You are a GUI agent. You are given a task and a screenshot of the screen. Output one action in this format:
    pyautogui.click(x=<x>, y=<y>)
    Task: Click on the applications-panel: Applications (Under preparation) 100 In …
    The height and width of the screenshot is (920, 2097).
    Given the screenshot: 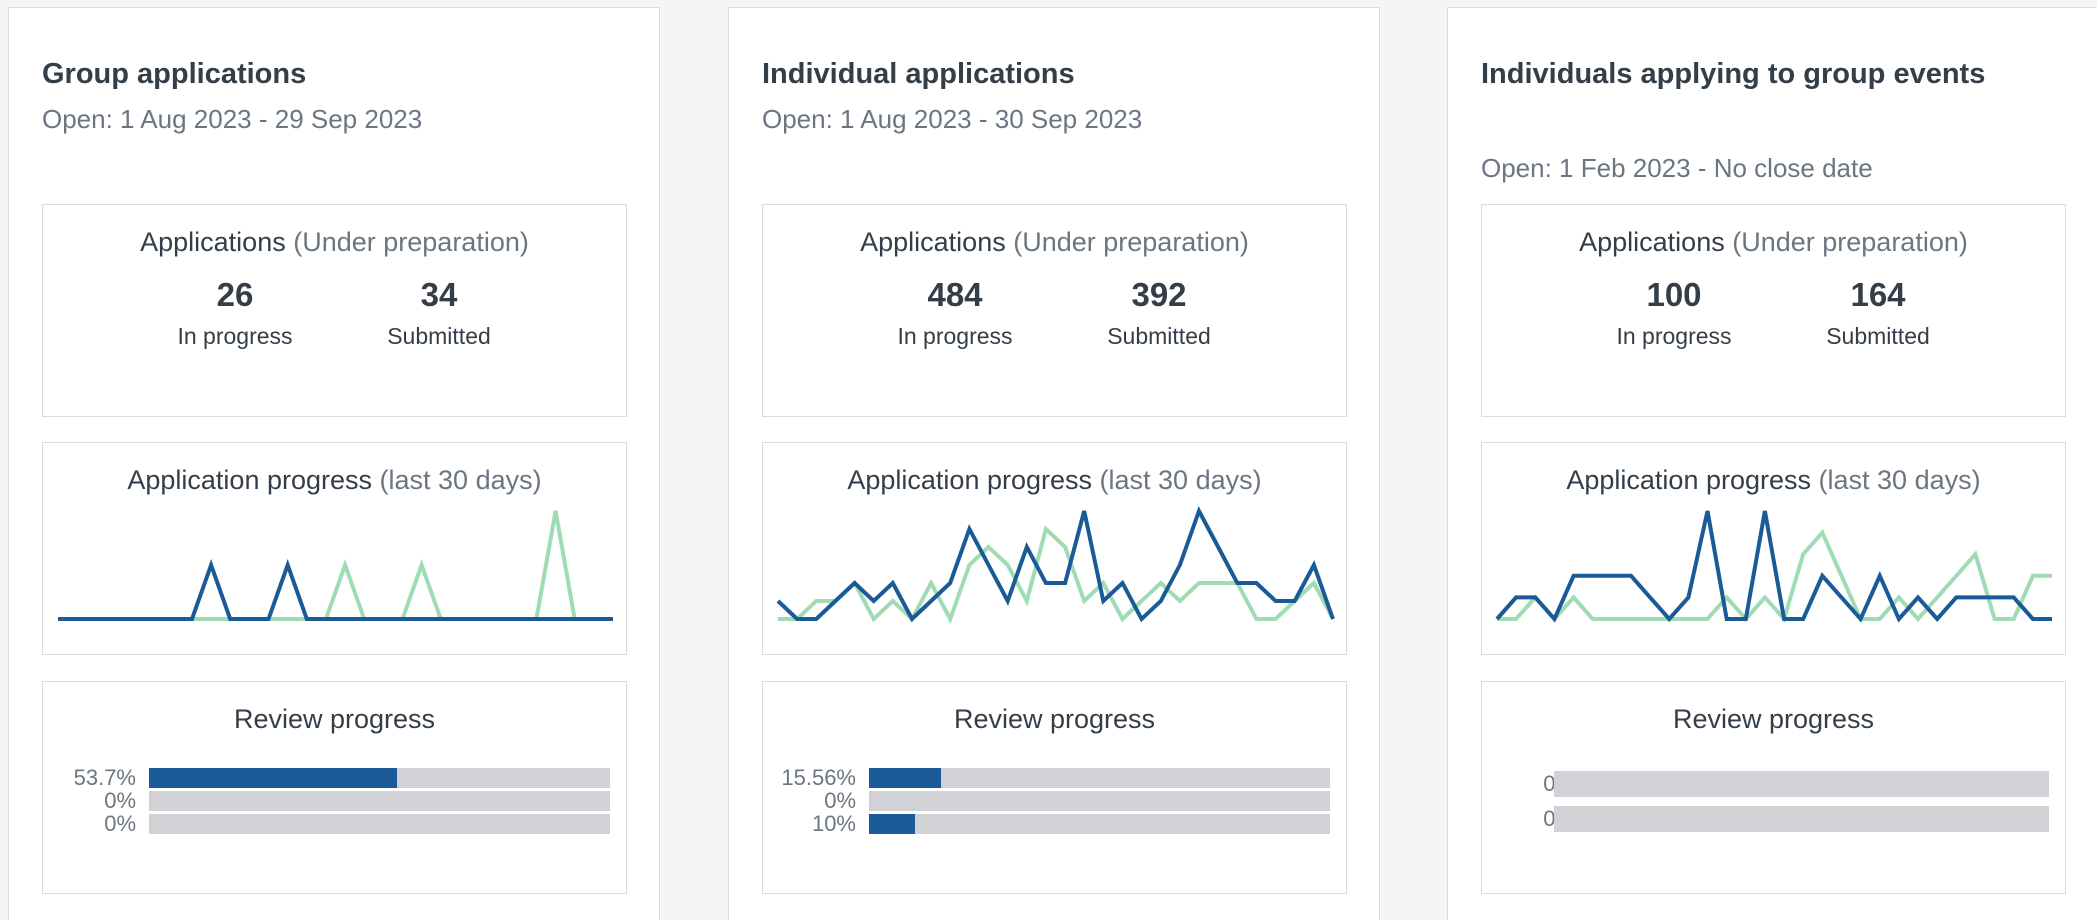 What is the action you would take?
    pyautogui.click(x=1773, y=310)
    